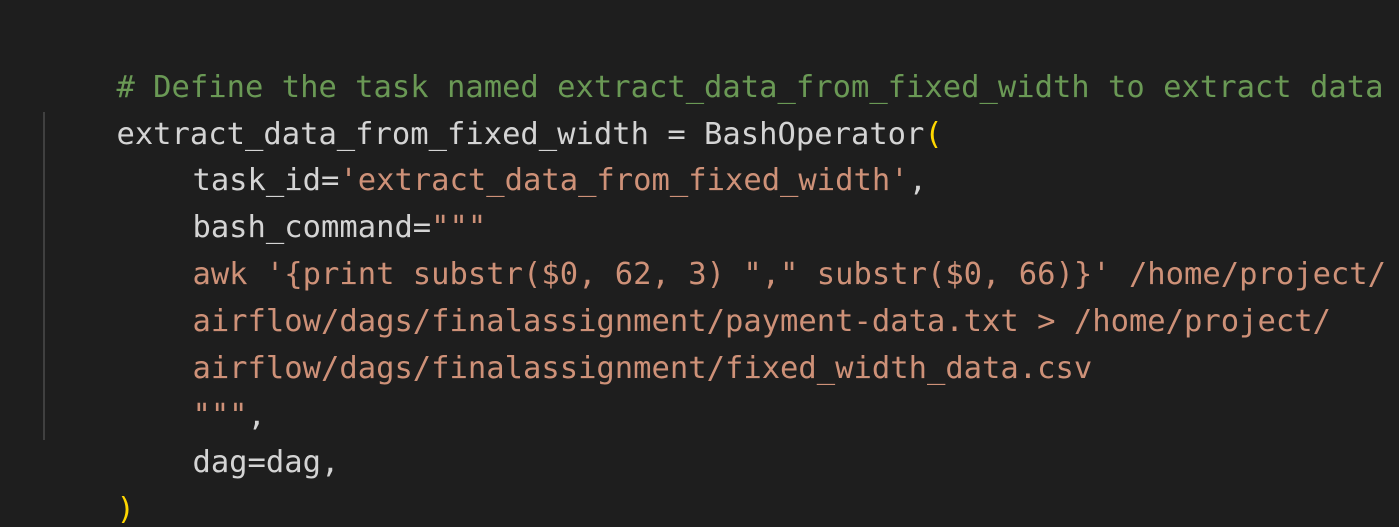 The height and width of the screenshot is (527, 1399). I want to click on open-paren: (, so click(933, 134).